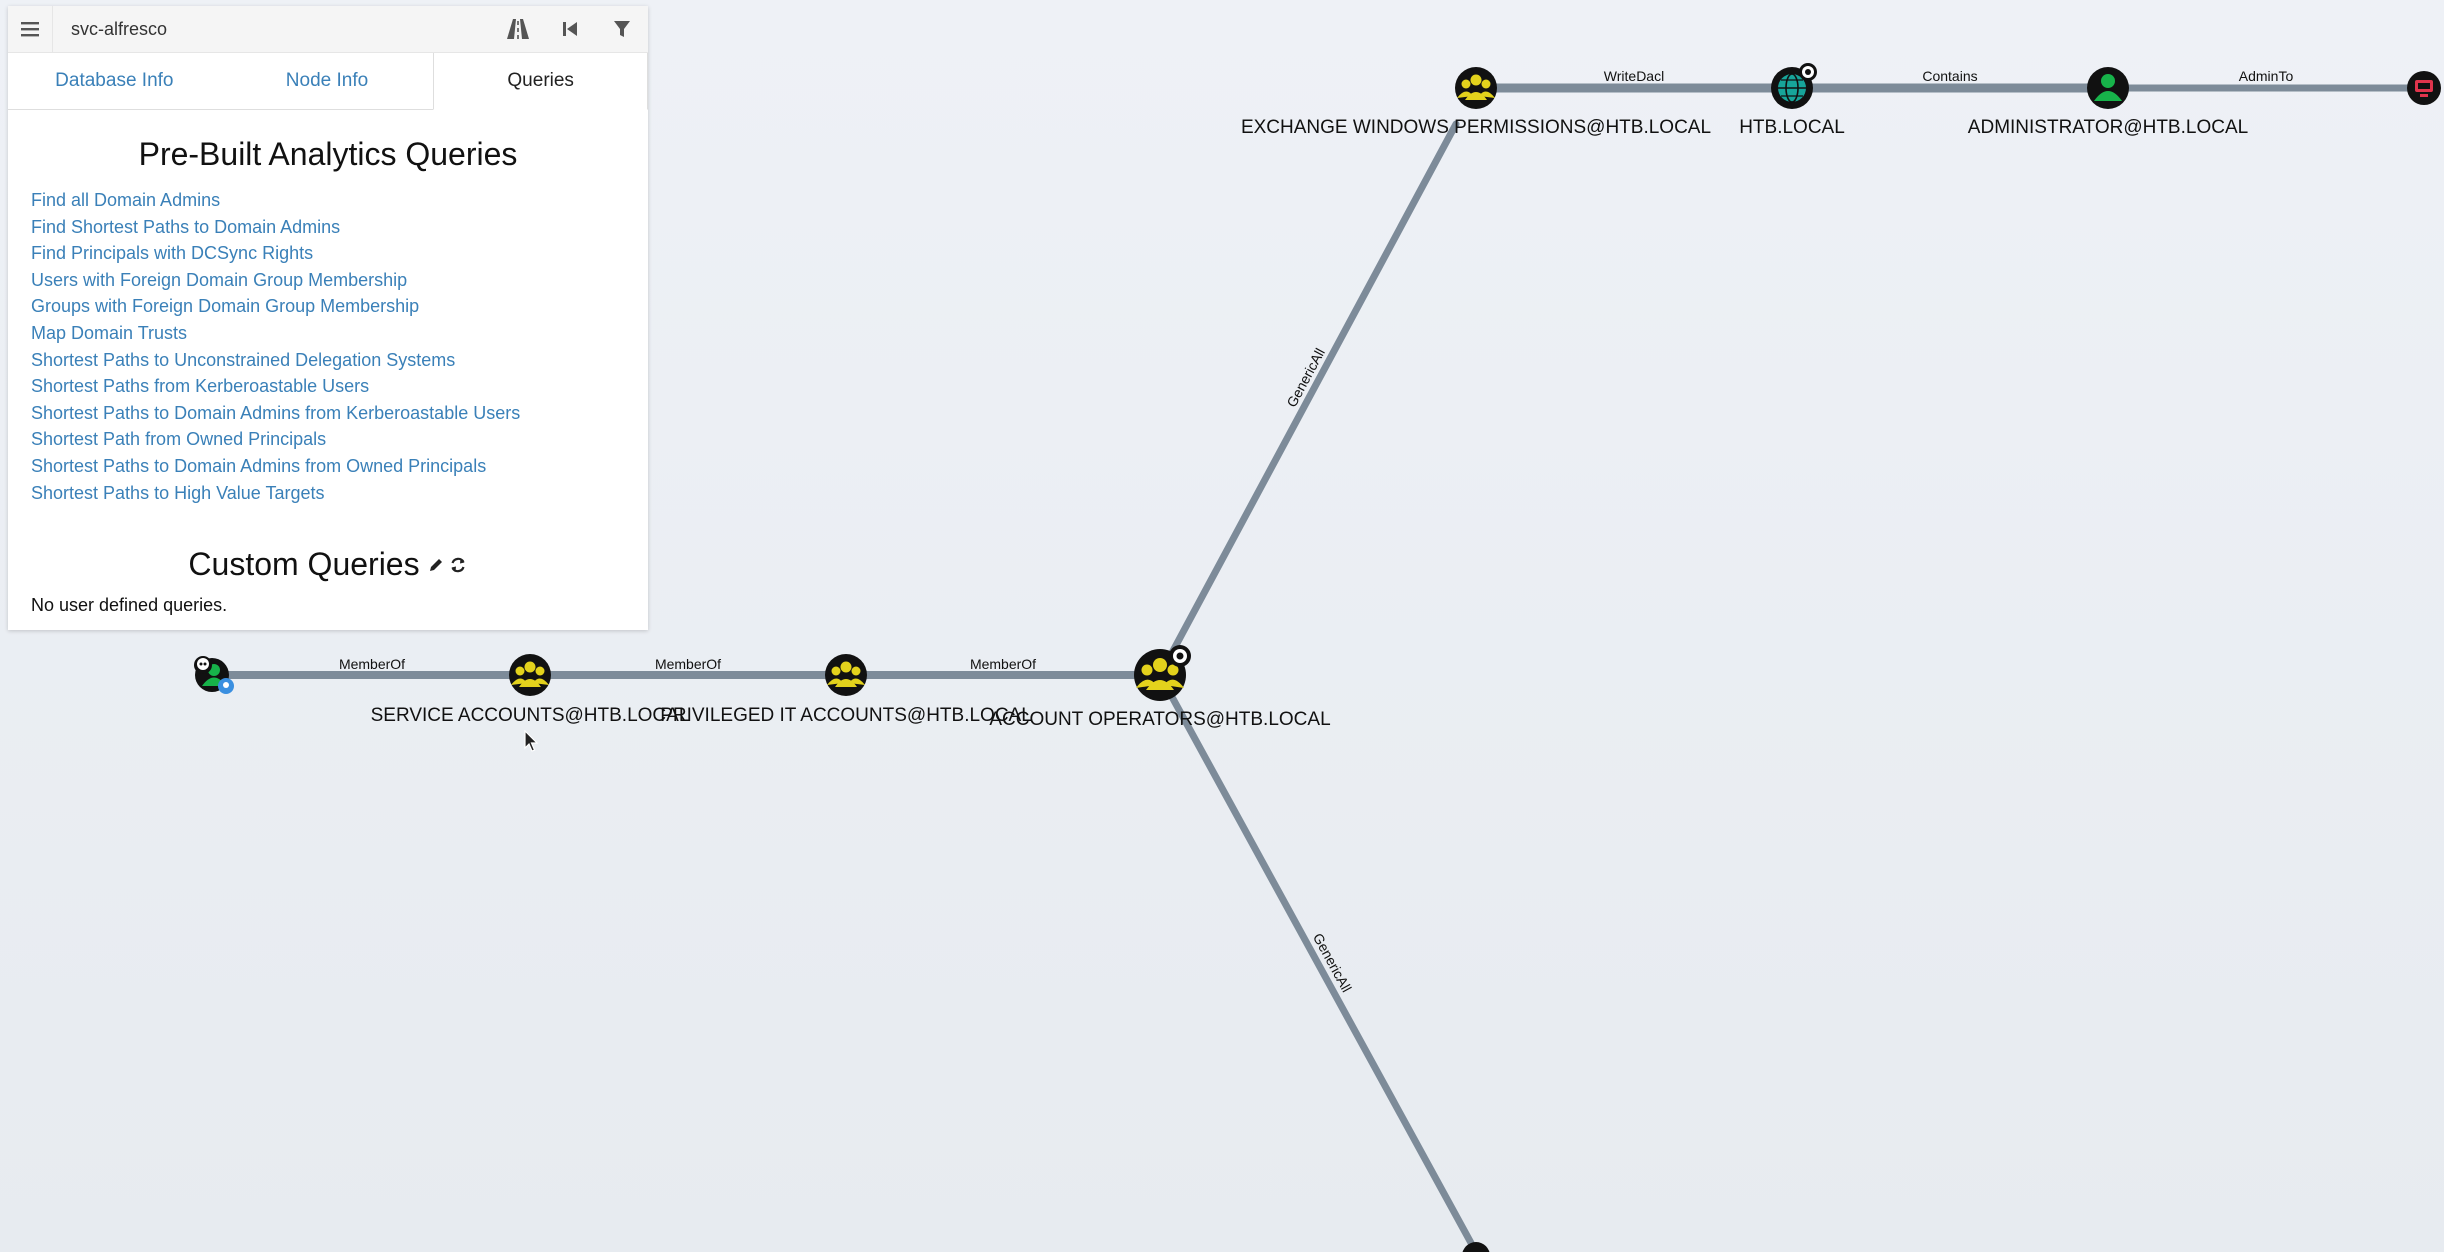 This screenshot has height=1252, width=2444. Describe the element at coordinates (272, 29) in the screenshot. I see `search-input` at that location.